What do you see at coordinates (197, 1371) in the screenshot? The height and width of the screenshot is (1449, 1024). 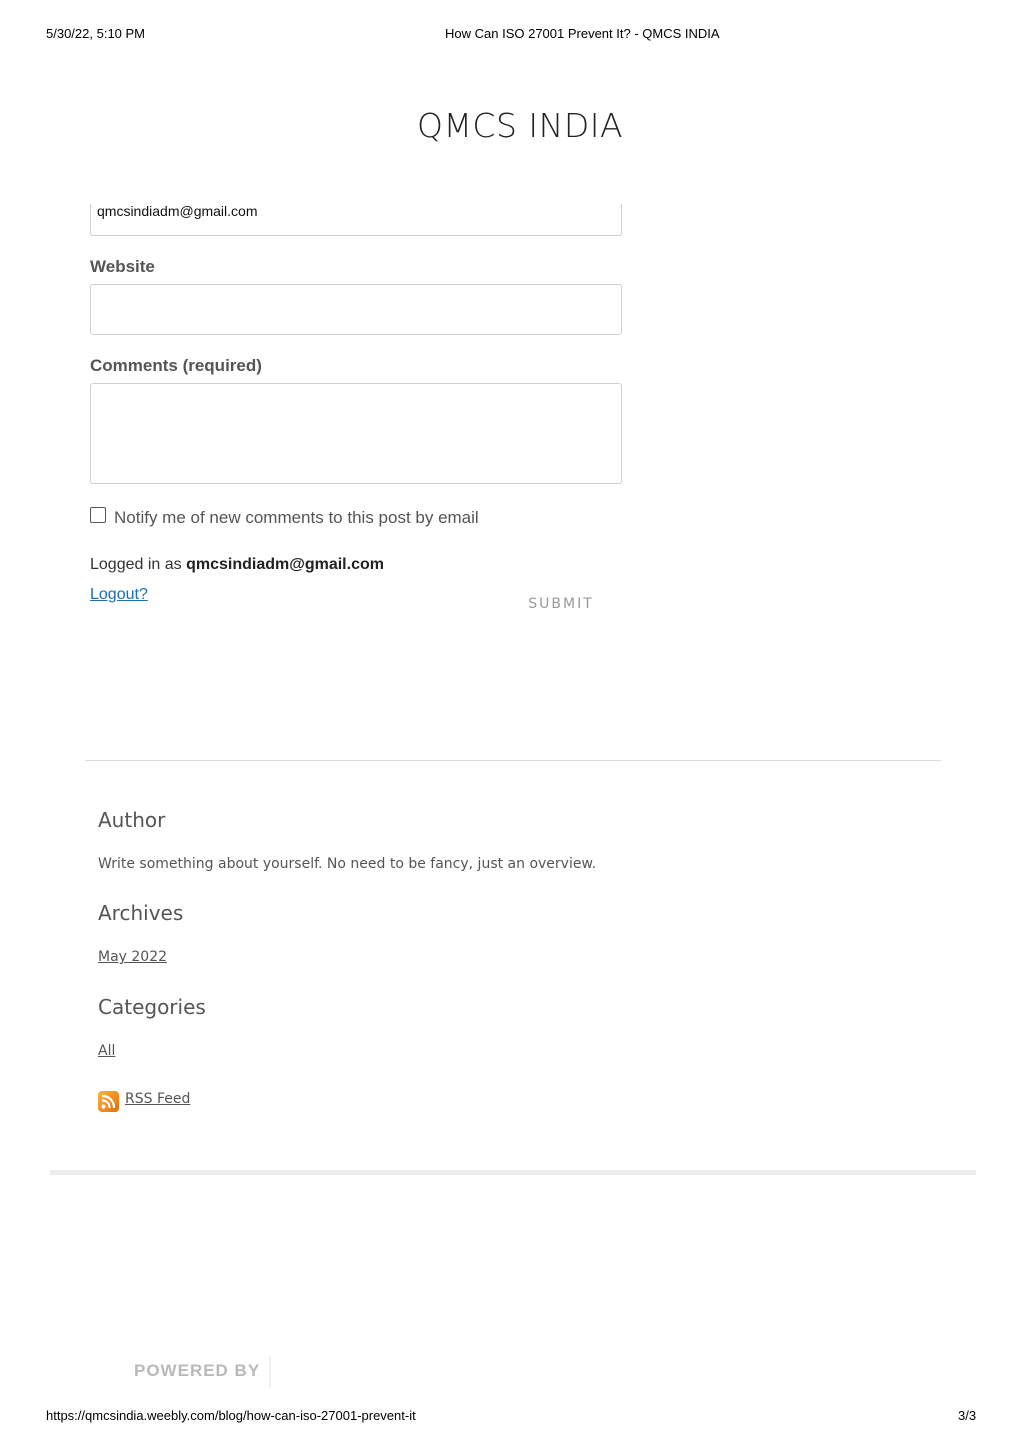 I see `powered-by-label: POWERED BY` at bounding box center [197, 1371].